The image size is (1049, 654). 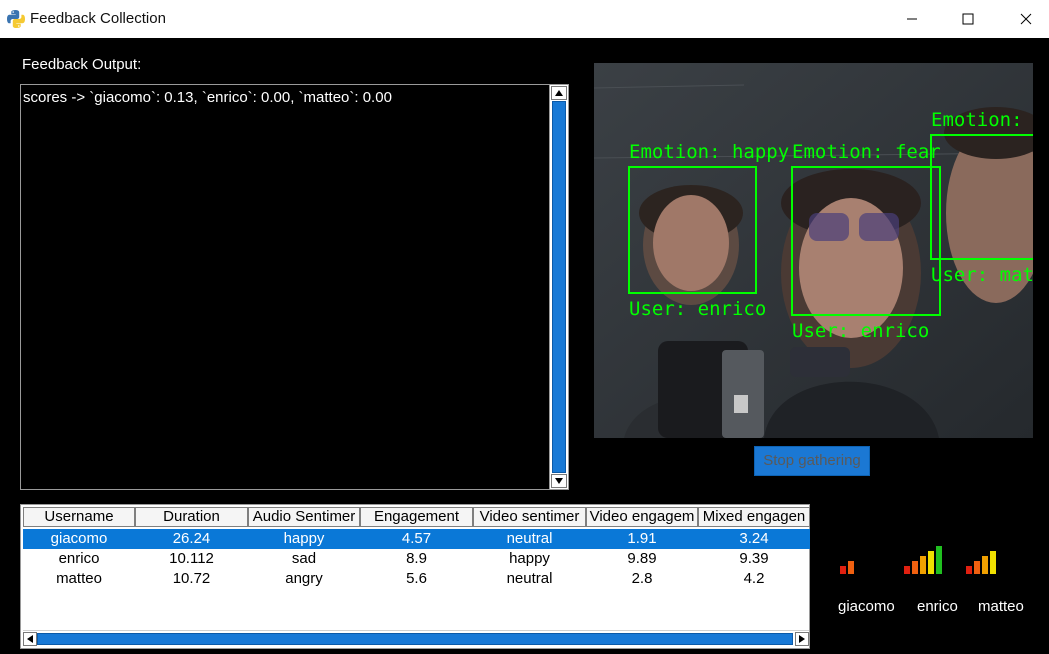 I want to click on table-cell: 4.57, so click(x=416, y=538).